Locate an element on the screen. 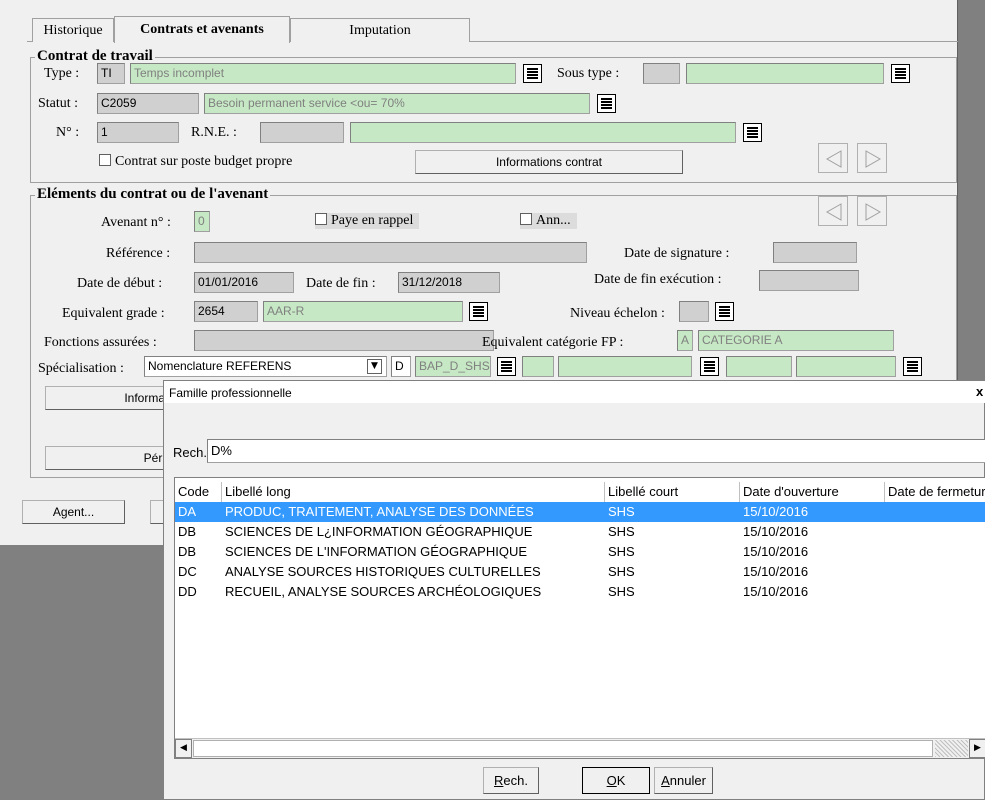 Image resolution: width=985 pixels, height=800 pixels. scroll-track is located at coordinates (951, 748).